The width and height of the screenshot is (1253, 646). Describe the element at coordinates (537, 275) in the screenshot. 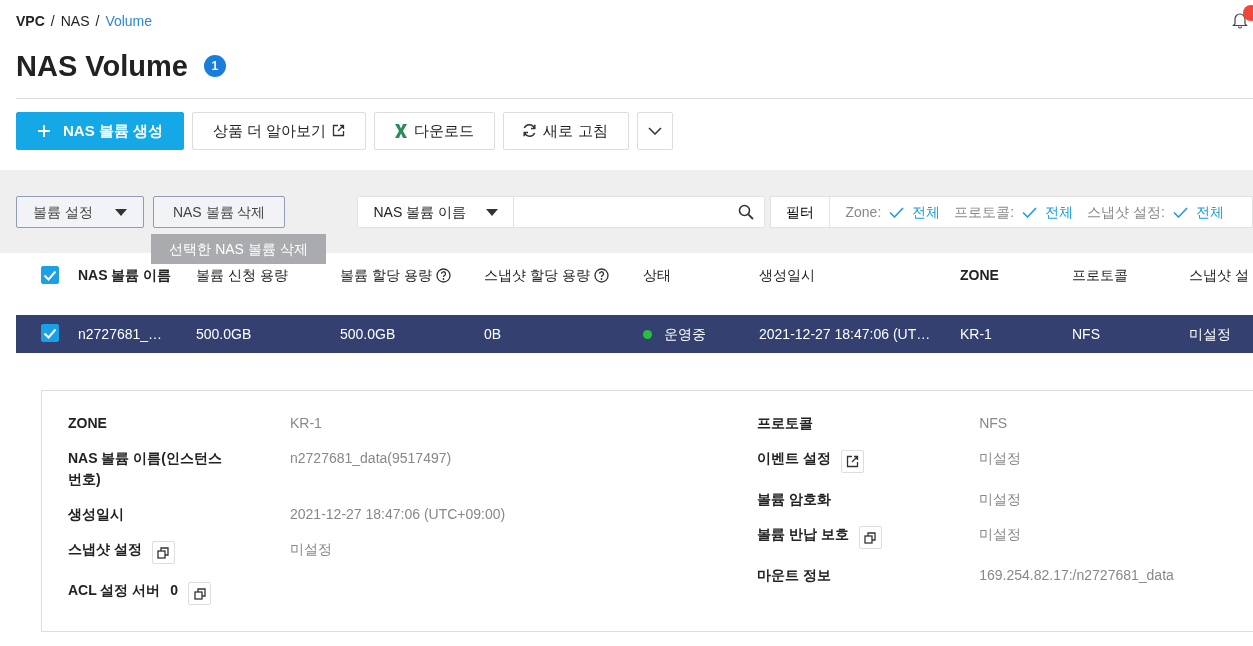

I see `column-header: 스냅샷 할당 용량` at that location.